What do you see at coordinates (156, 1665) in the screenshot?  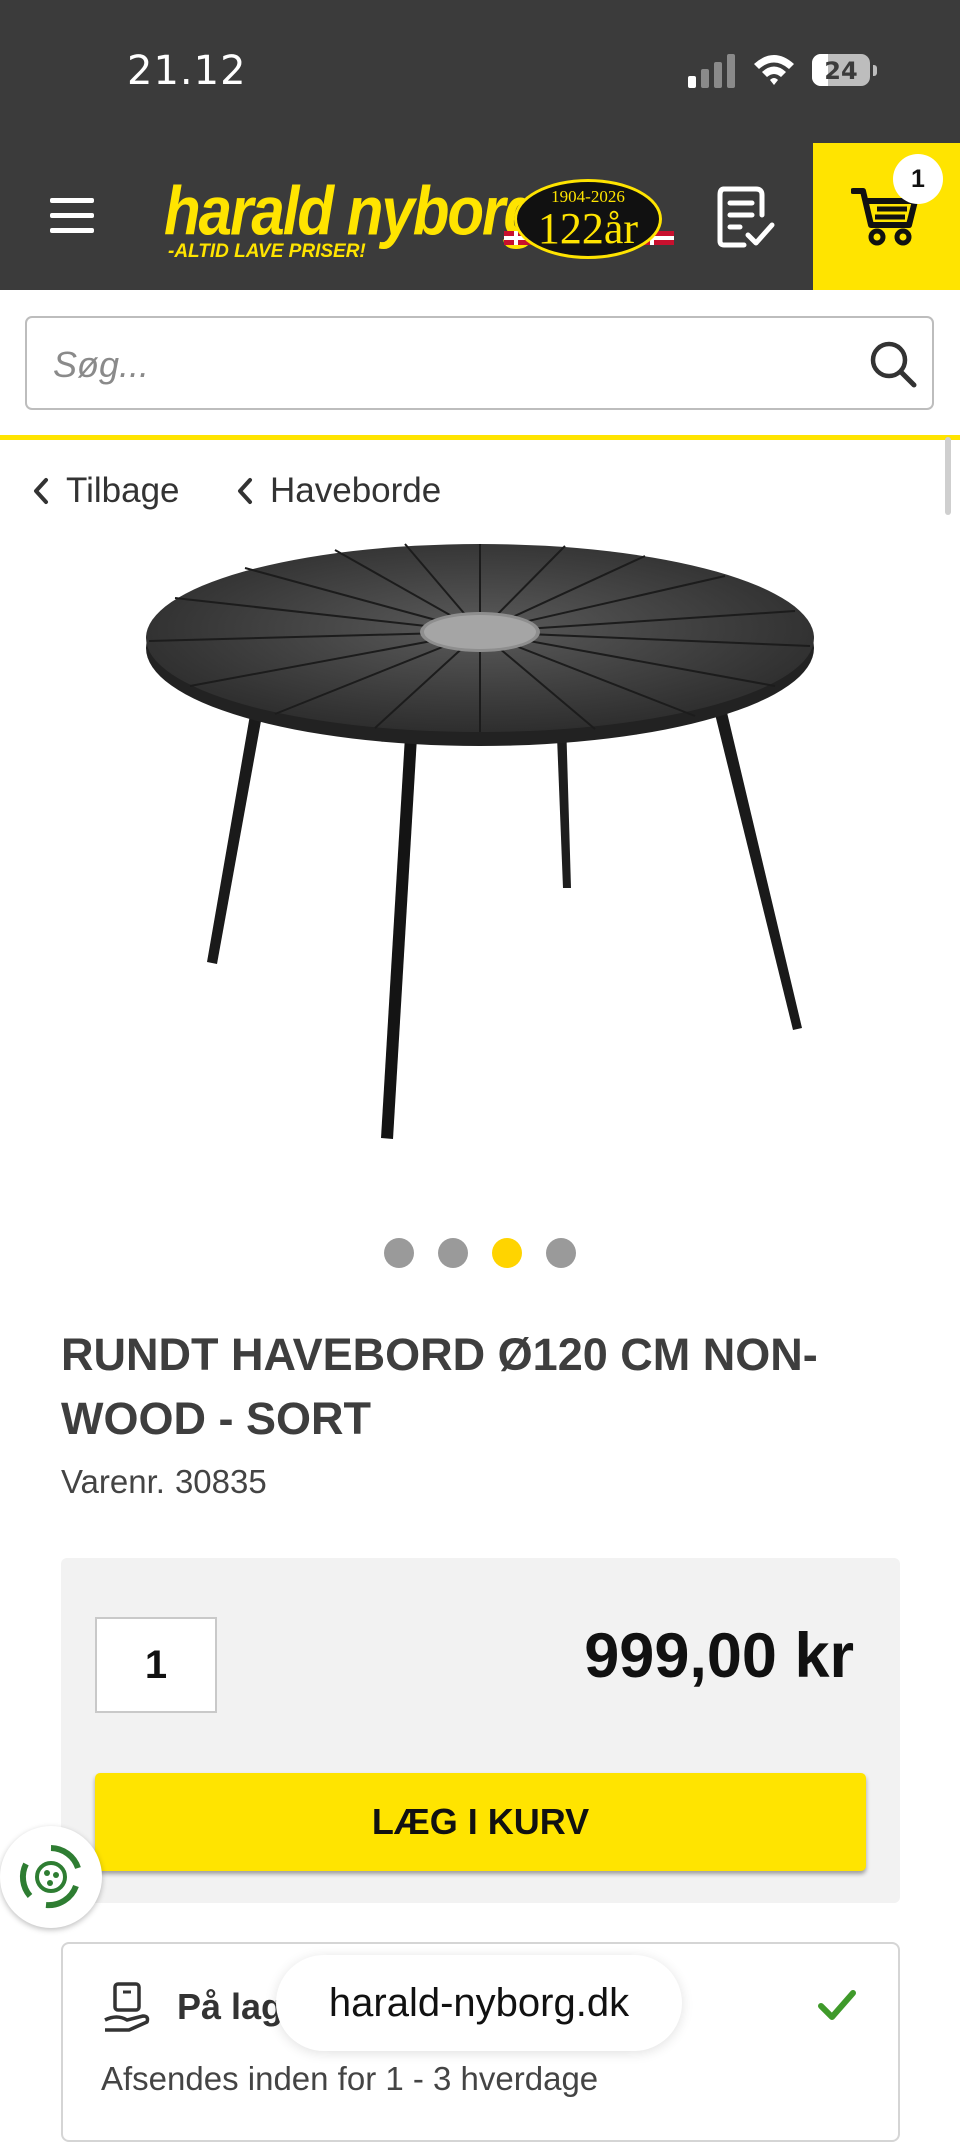 I see `quantity-input` at bounding box center [156, 1665].